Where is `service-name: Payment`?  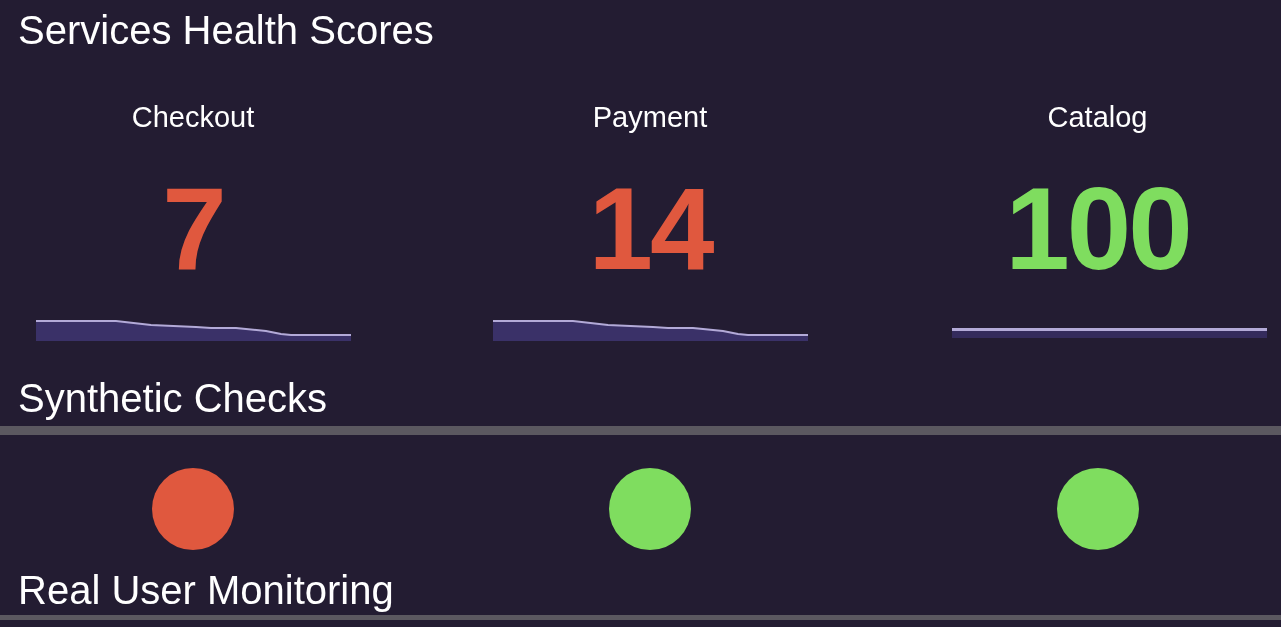 service-name: Payment is located at coordinates (650, 117).